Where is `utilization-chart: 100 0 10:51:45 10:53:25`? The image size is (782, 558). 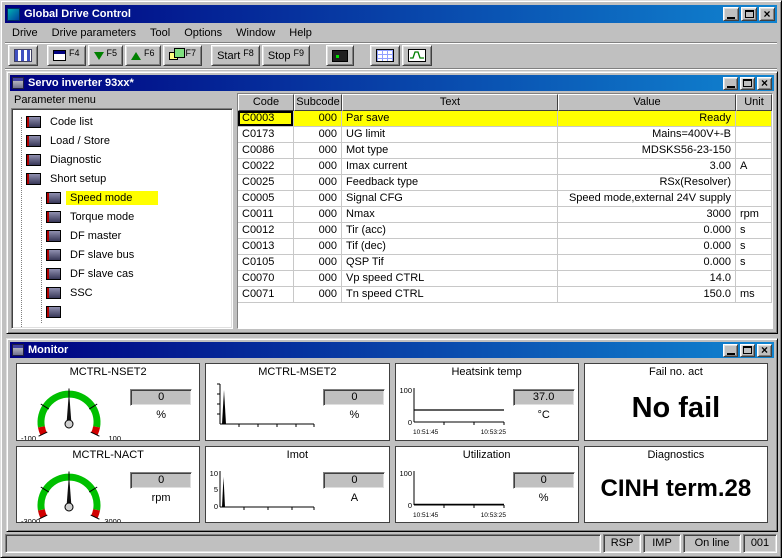 utilization-chart: 100 0 10:51:45 10:53:25 is located at coordinates (452, 494).